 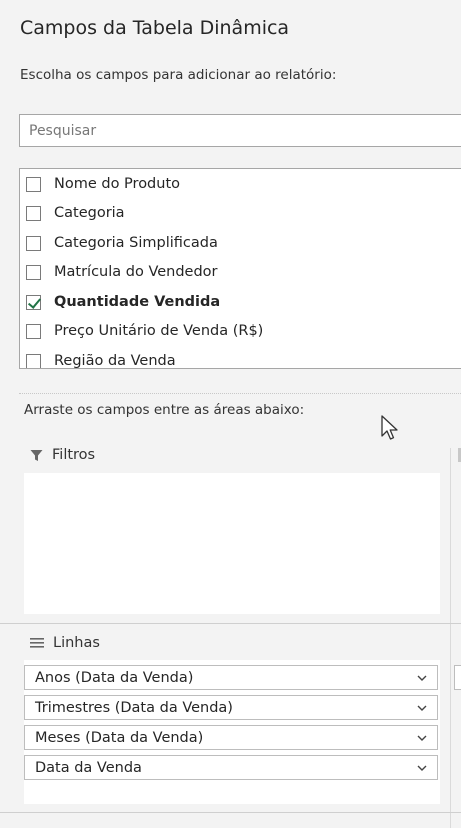 What do you see at coordinates (457, 677) in the screenshot?
I see `values-field-stub` at bounding box center [457, 677].